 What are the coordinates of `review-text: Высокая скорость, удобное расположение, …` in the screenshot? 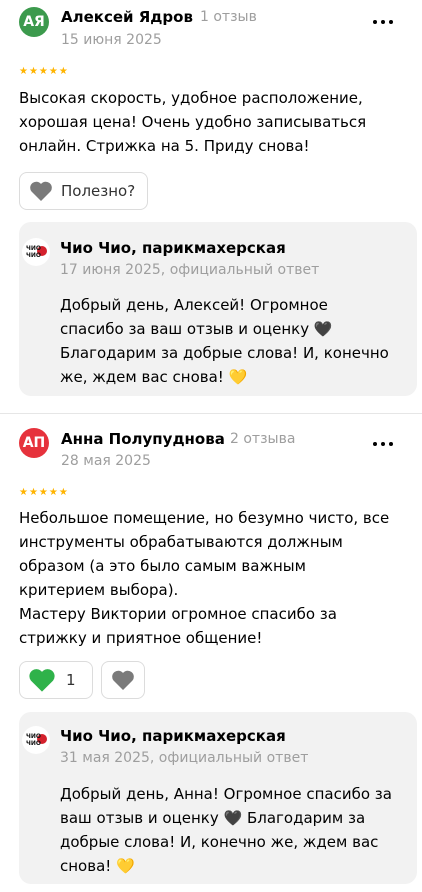 It's located at (193, 122).